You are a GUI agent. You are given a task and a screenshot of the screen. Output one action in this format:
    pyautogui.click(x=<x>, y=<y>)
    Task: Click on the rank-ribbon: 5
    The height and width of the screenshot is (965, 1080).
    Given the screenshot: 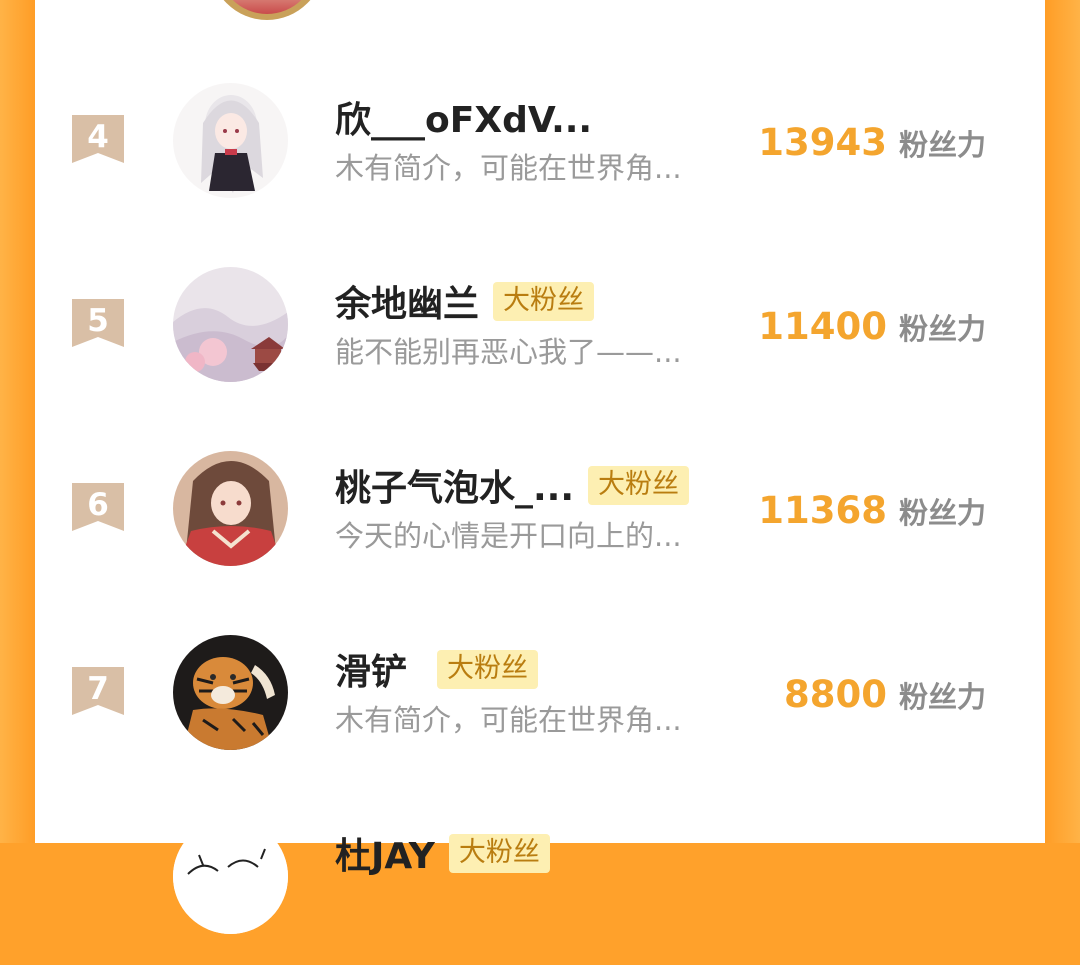 What is the action you would take?
    pyautogui.click(x=98, y=323)
    